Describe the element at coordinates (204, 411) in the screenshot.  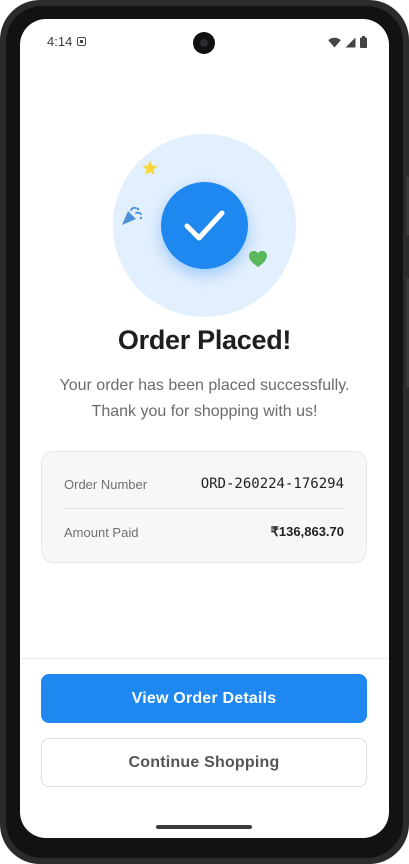
I see `success-message-line-2: Thank you for shopping with us!` at that location.